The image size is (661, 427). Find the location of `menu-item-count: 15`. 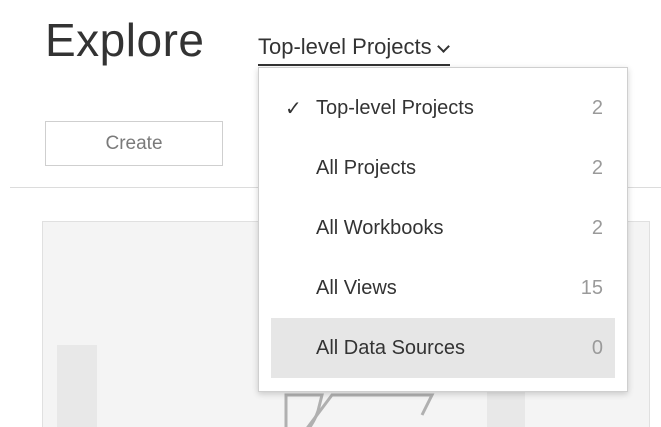

menu-item-count: 15 is located at coordinates (591, 287).